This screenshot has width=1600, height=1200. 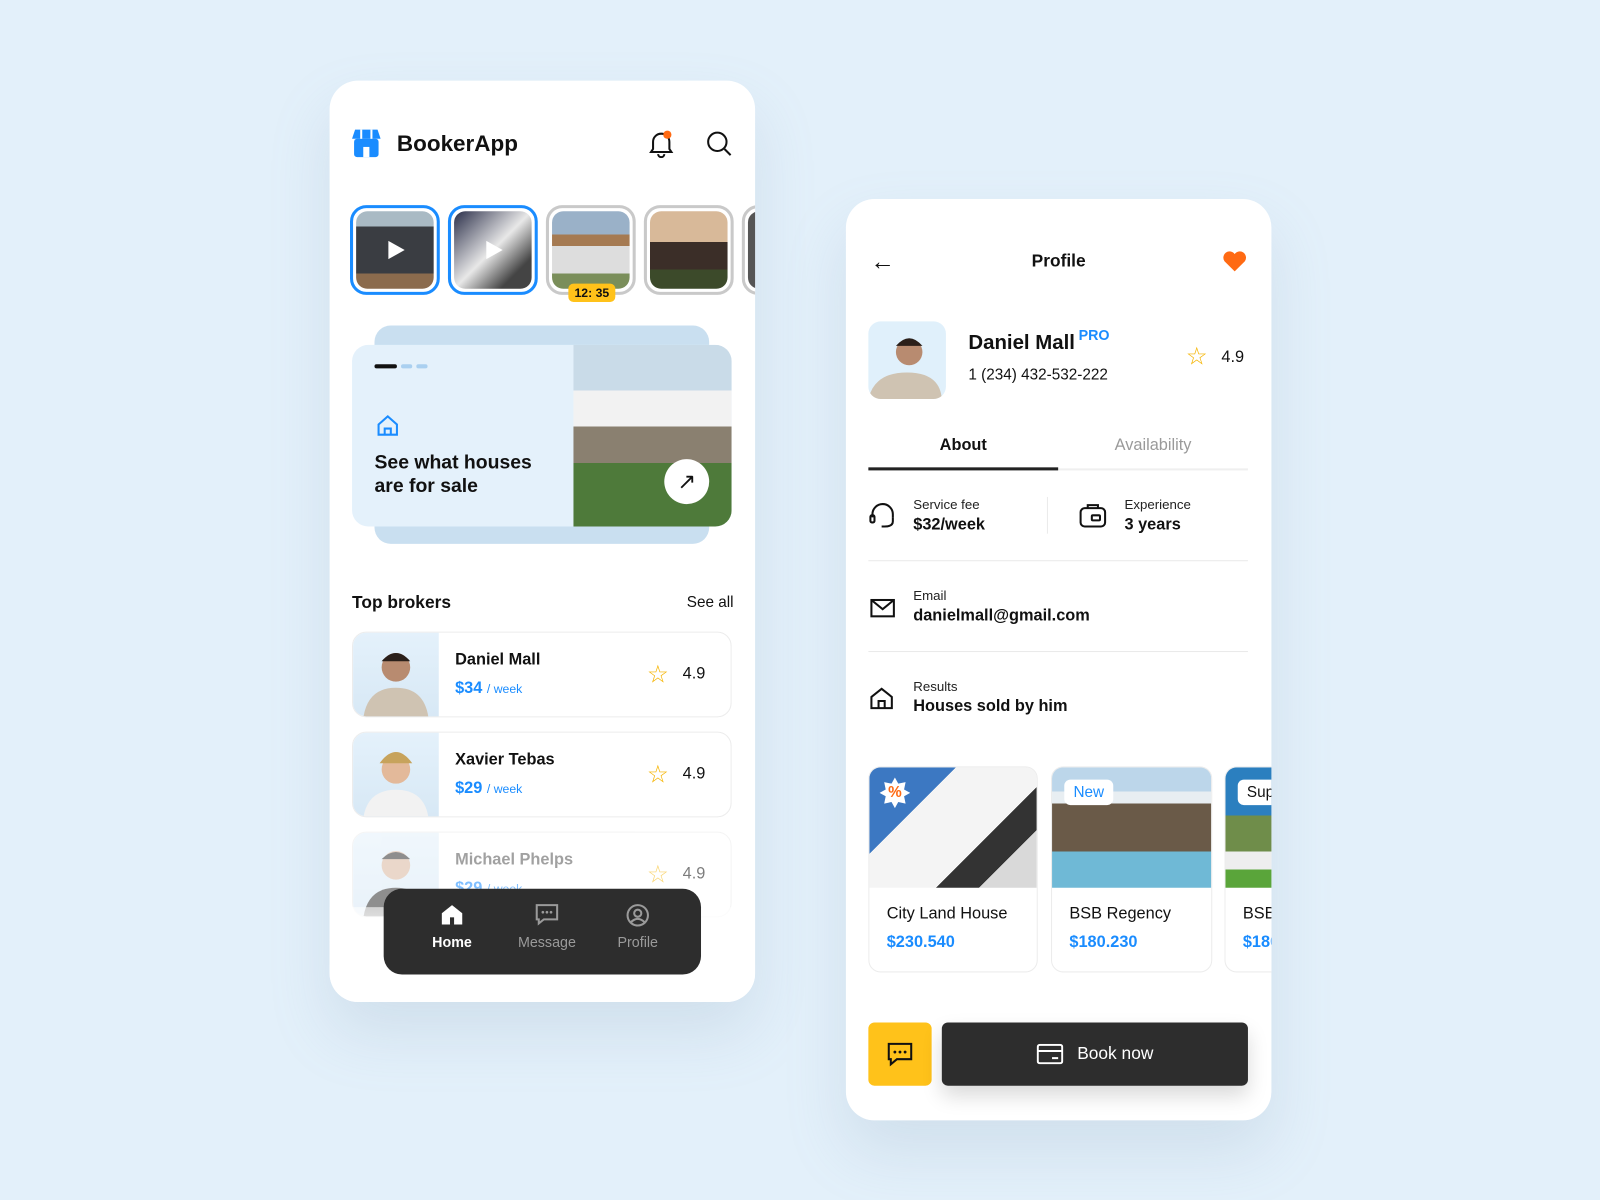 I want to click on results: Results Houses sold by him, so click(x=990, y=697).